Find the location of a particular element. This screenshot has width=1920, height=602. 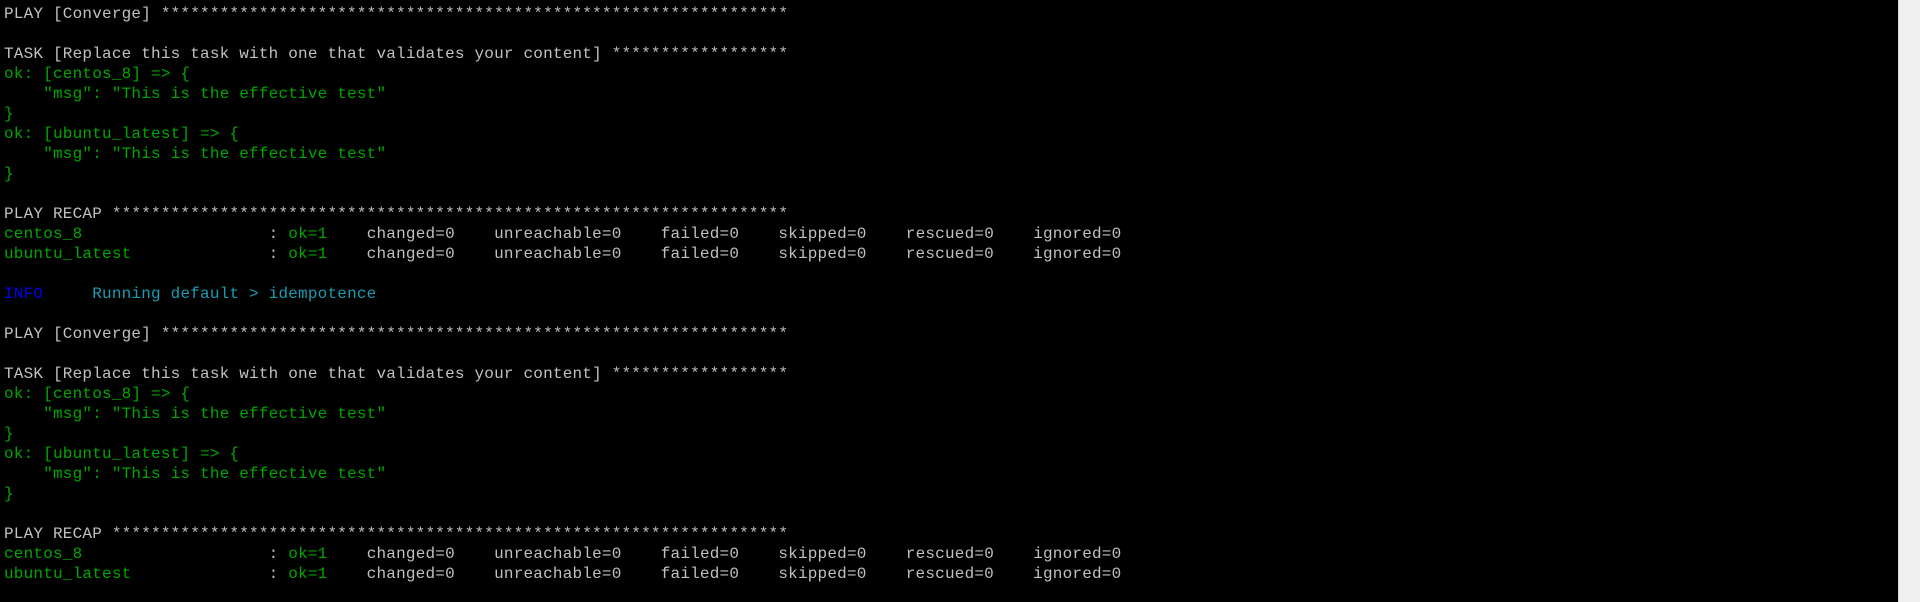

terminal-line: INFO Running default > idempotence is located at coordinates (562, 294).